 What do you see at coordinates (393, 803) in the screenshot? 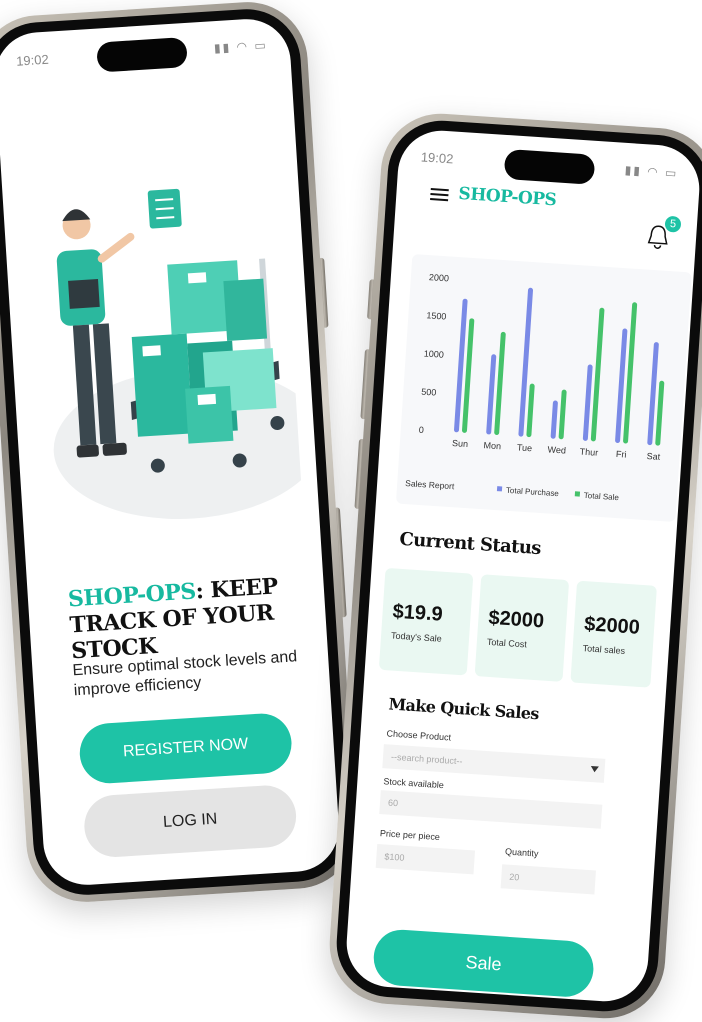
I see `stock-value: 60` at bounding box center [393, 803].